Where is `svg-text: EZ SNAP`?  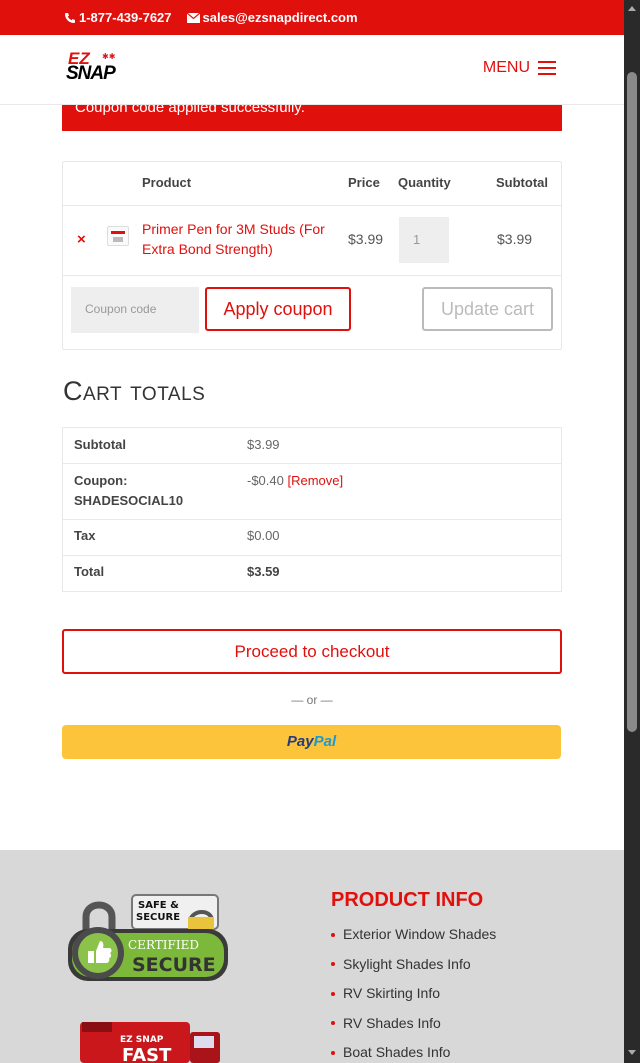
svg-text: EZ SNAP is located at coordinates (142, 1040).